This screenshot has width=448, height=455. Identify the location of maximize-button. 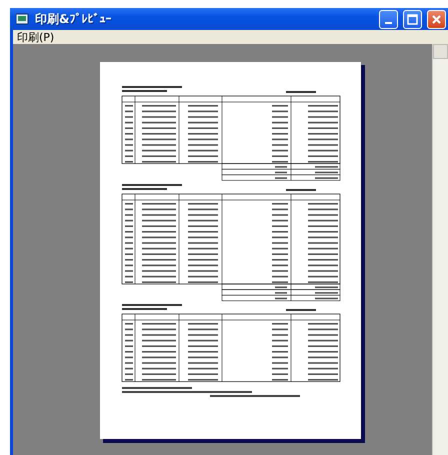
(412, 19).